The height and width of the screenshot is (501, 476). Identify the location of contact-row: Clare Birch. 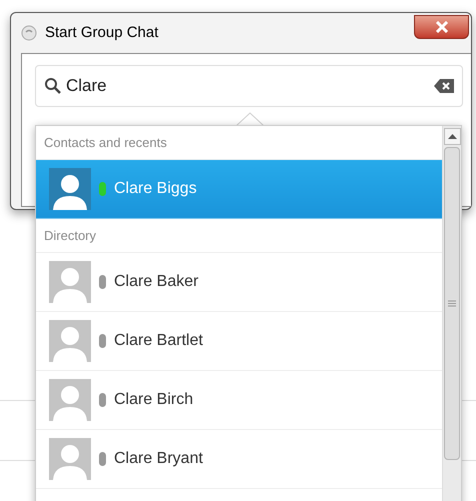
(239, 400).